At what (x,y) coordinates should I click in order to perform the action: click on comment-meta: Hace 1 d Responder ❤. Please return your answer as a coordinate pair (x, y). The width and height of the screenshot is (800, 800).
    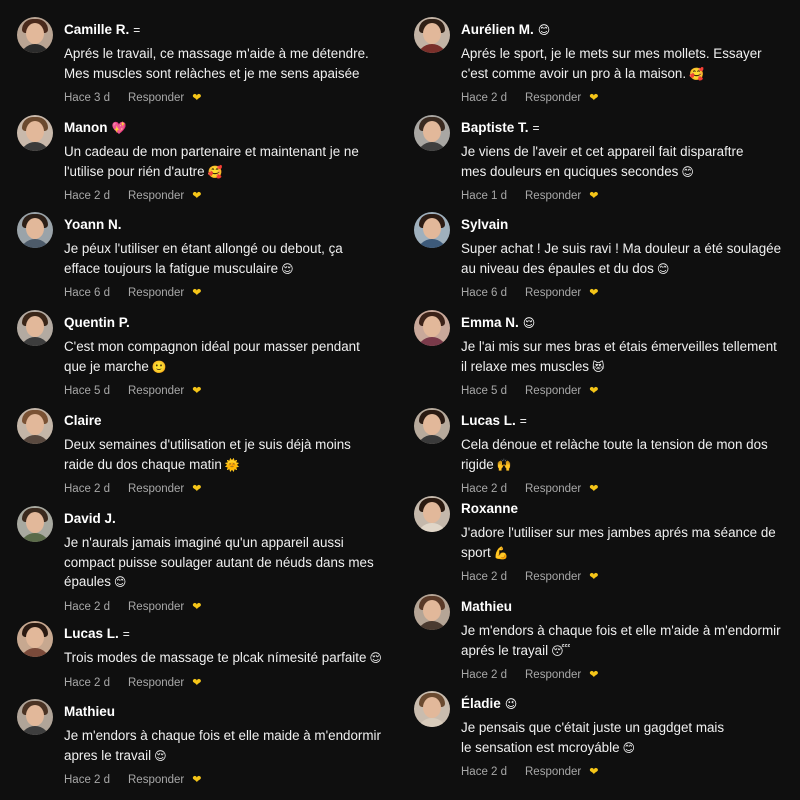
    Looking at the image, I should click on (531, 195).